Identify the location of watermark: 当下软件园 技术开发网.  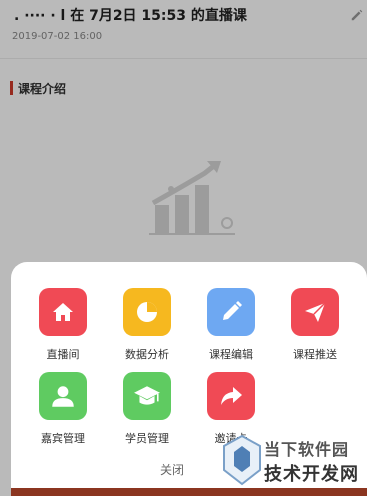
(294, 460).